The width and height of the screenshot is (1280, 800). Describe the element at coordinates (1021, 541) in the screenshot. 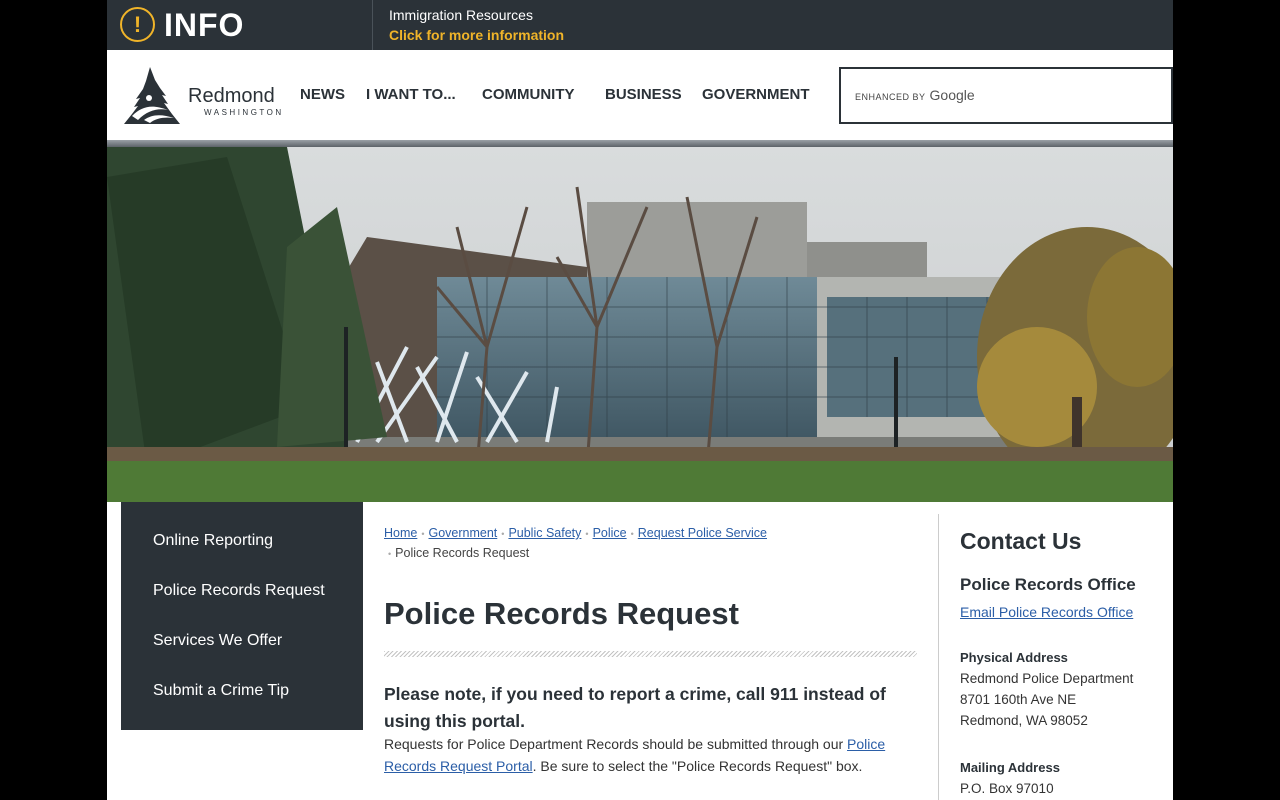

I see `contact-title: Contact Us` at that location.